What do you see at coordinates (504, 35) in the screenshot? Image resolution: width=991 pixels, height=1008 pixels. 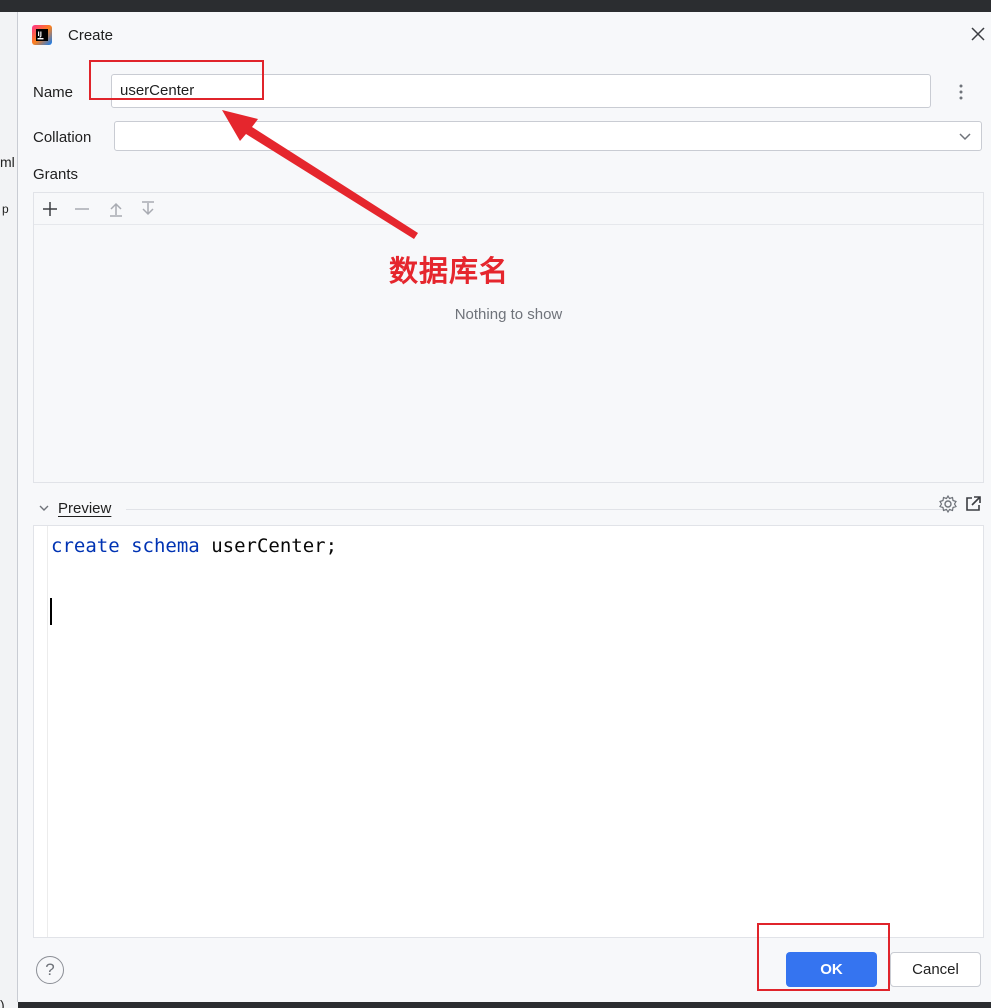 I see `dialog-titlebar: IJ Create` at bounding box center [504, 35].